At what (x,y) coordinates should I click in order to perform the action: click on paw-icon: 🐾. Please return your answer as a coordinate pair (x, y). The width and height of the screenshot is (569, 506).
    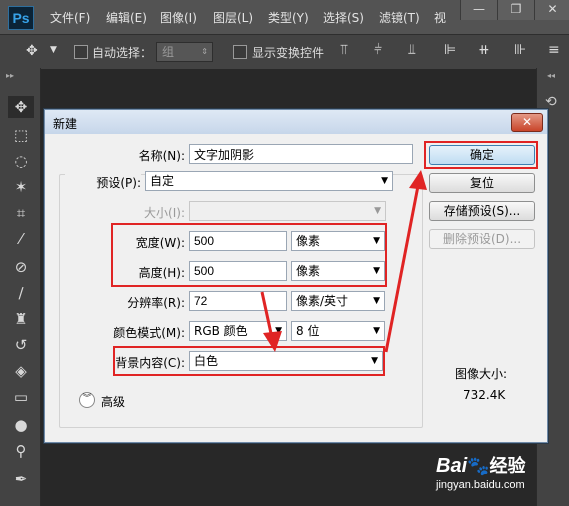
    Looking at the image, I should click on (478, 466).